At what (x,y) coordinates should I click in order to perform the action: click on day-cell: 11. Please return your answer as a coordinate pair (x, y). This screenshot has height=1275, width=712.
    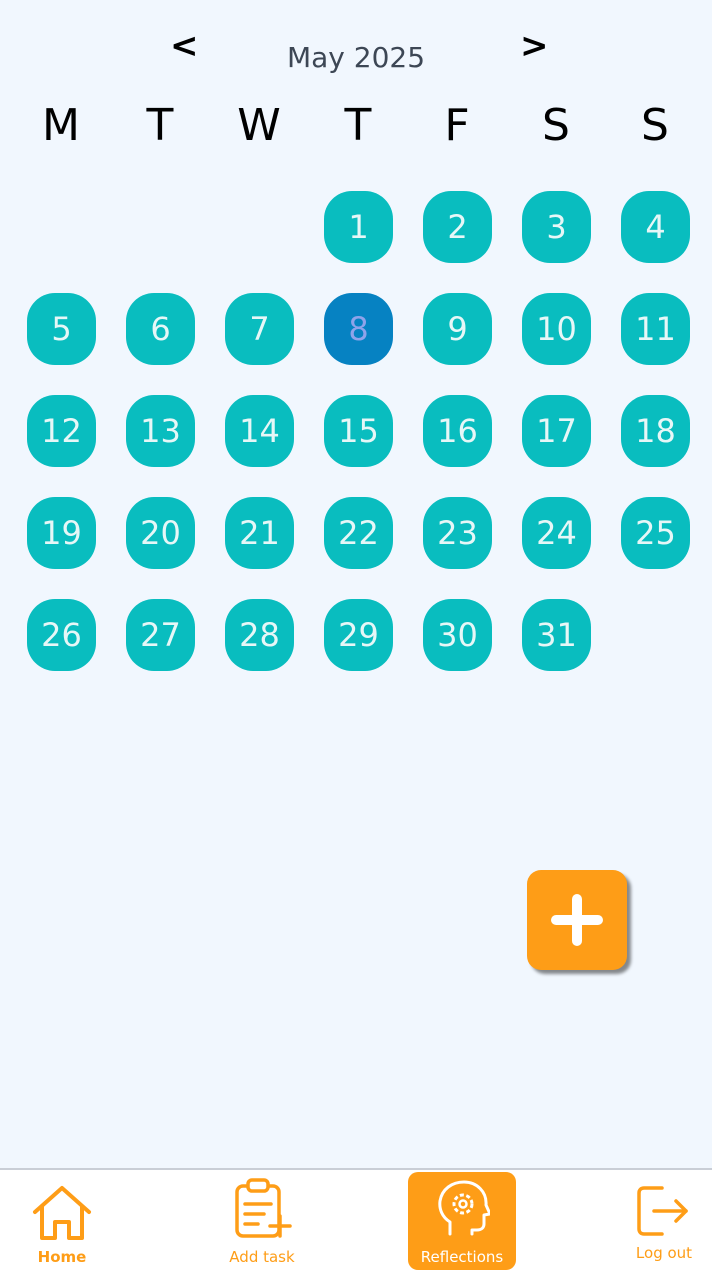
    Looking at the image, I should click on (655, 329).